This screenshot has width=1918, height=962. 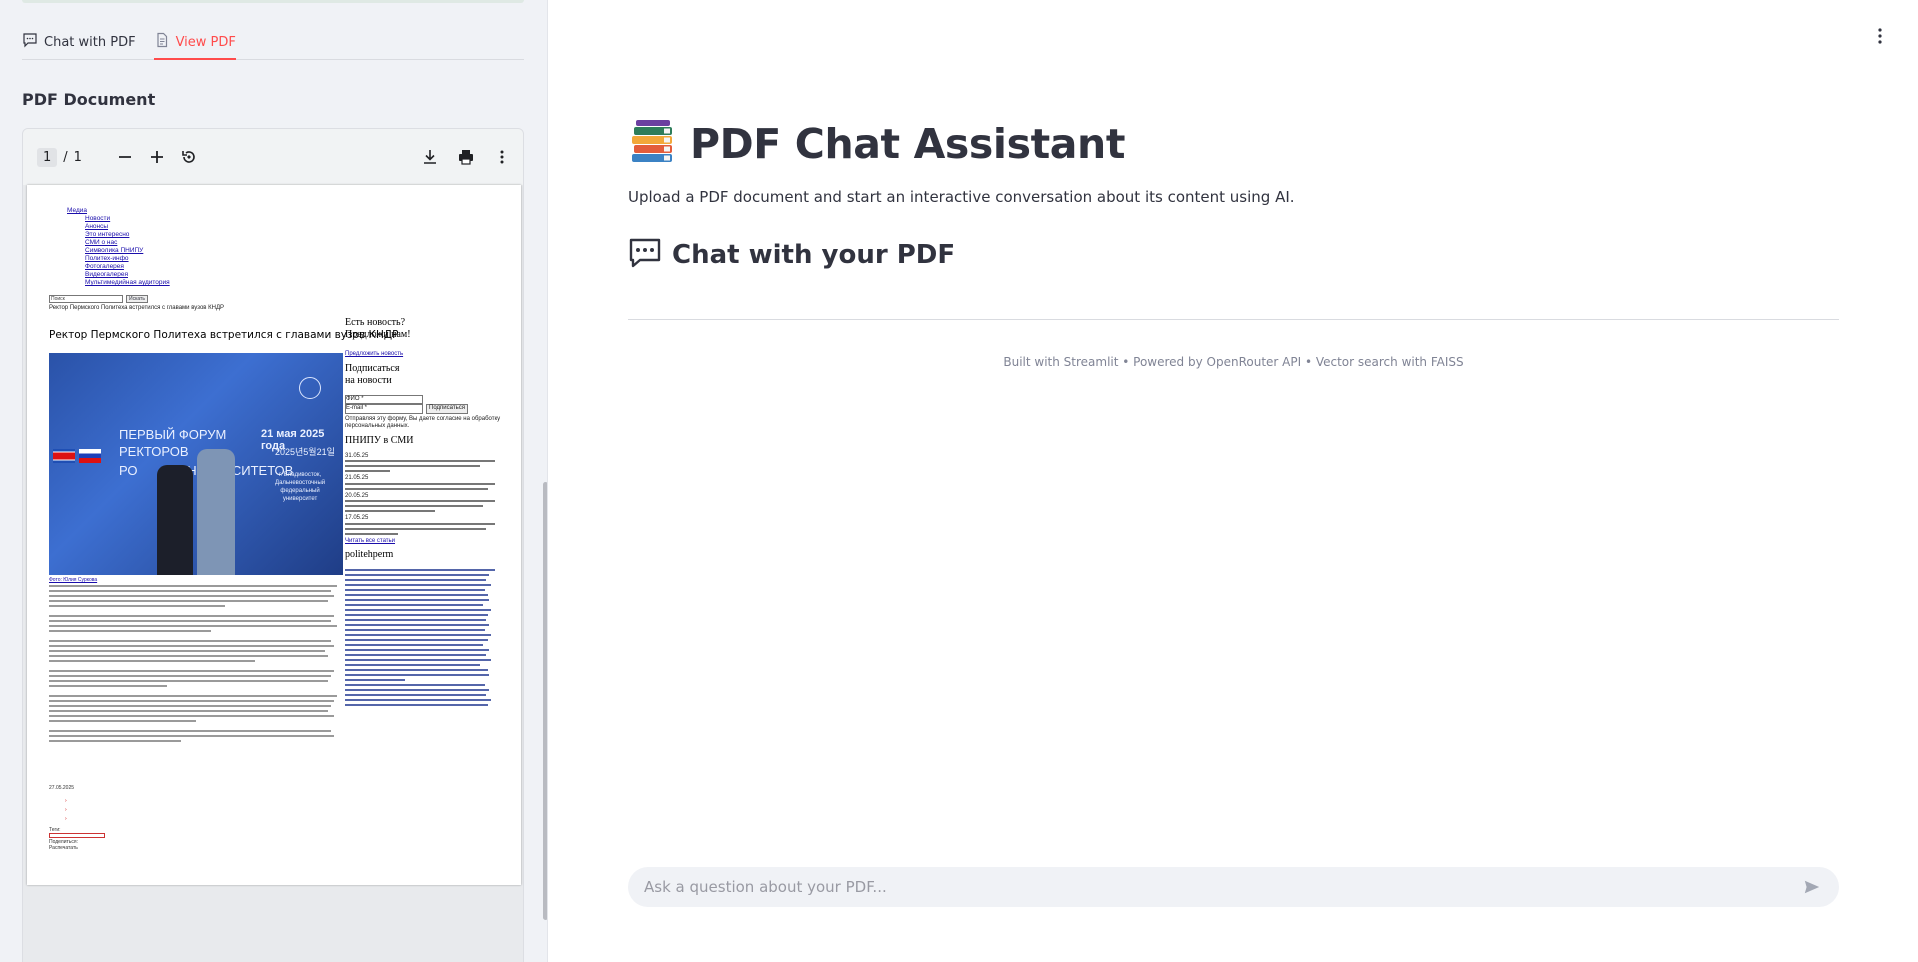 I want to click on photo-text: ПЕРВЫЙ ФОРУМ, so click(x=173, y=434).